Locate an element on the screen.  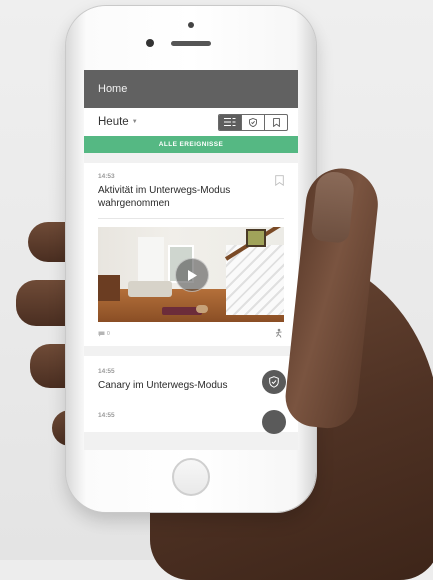
thumb-nail is located at coordinates (333, 207).